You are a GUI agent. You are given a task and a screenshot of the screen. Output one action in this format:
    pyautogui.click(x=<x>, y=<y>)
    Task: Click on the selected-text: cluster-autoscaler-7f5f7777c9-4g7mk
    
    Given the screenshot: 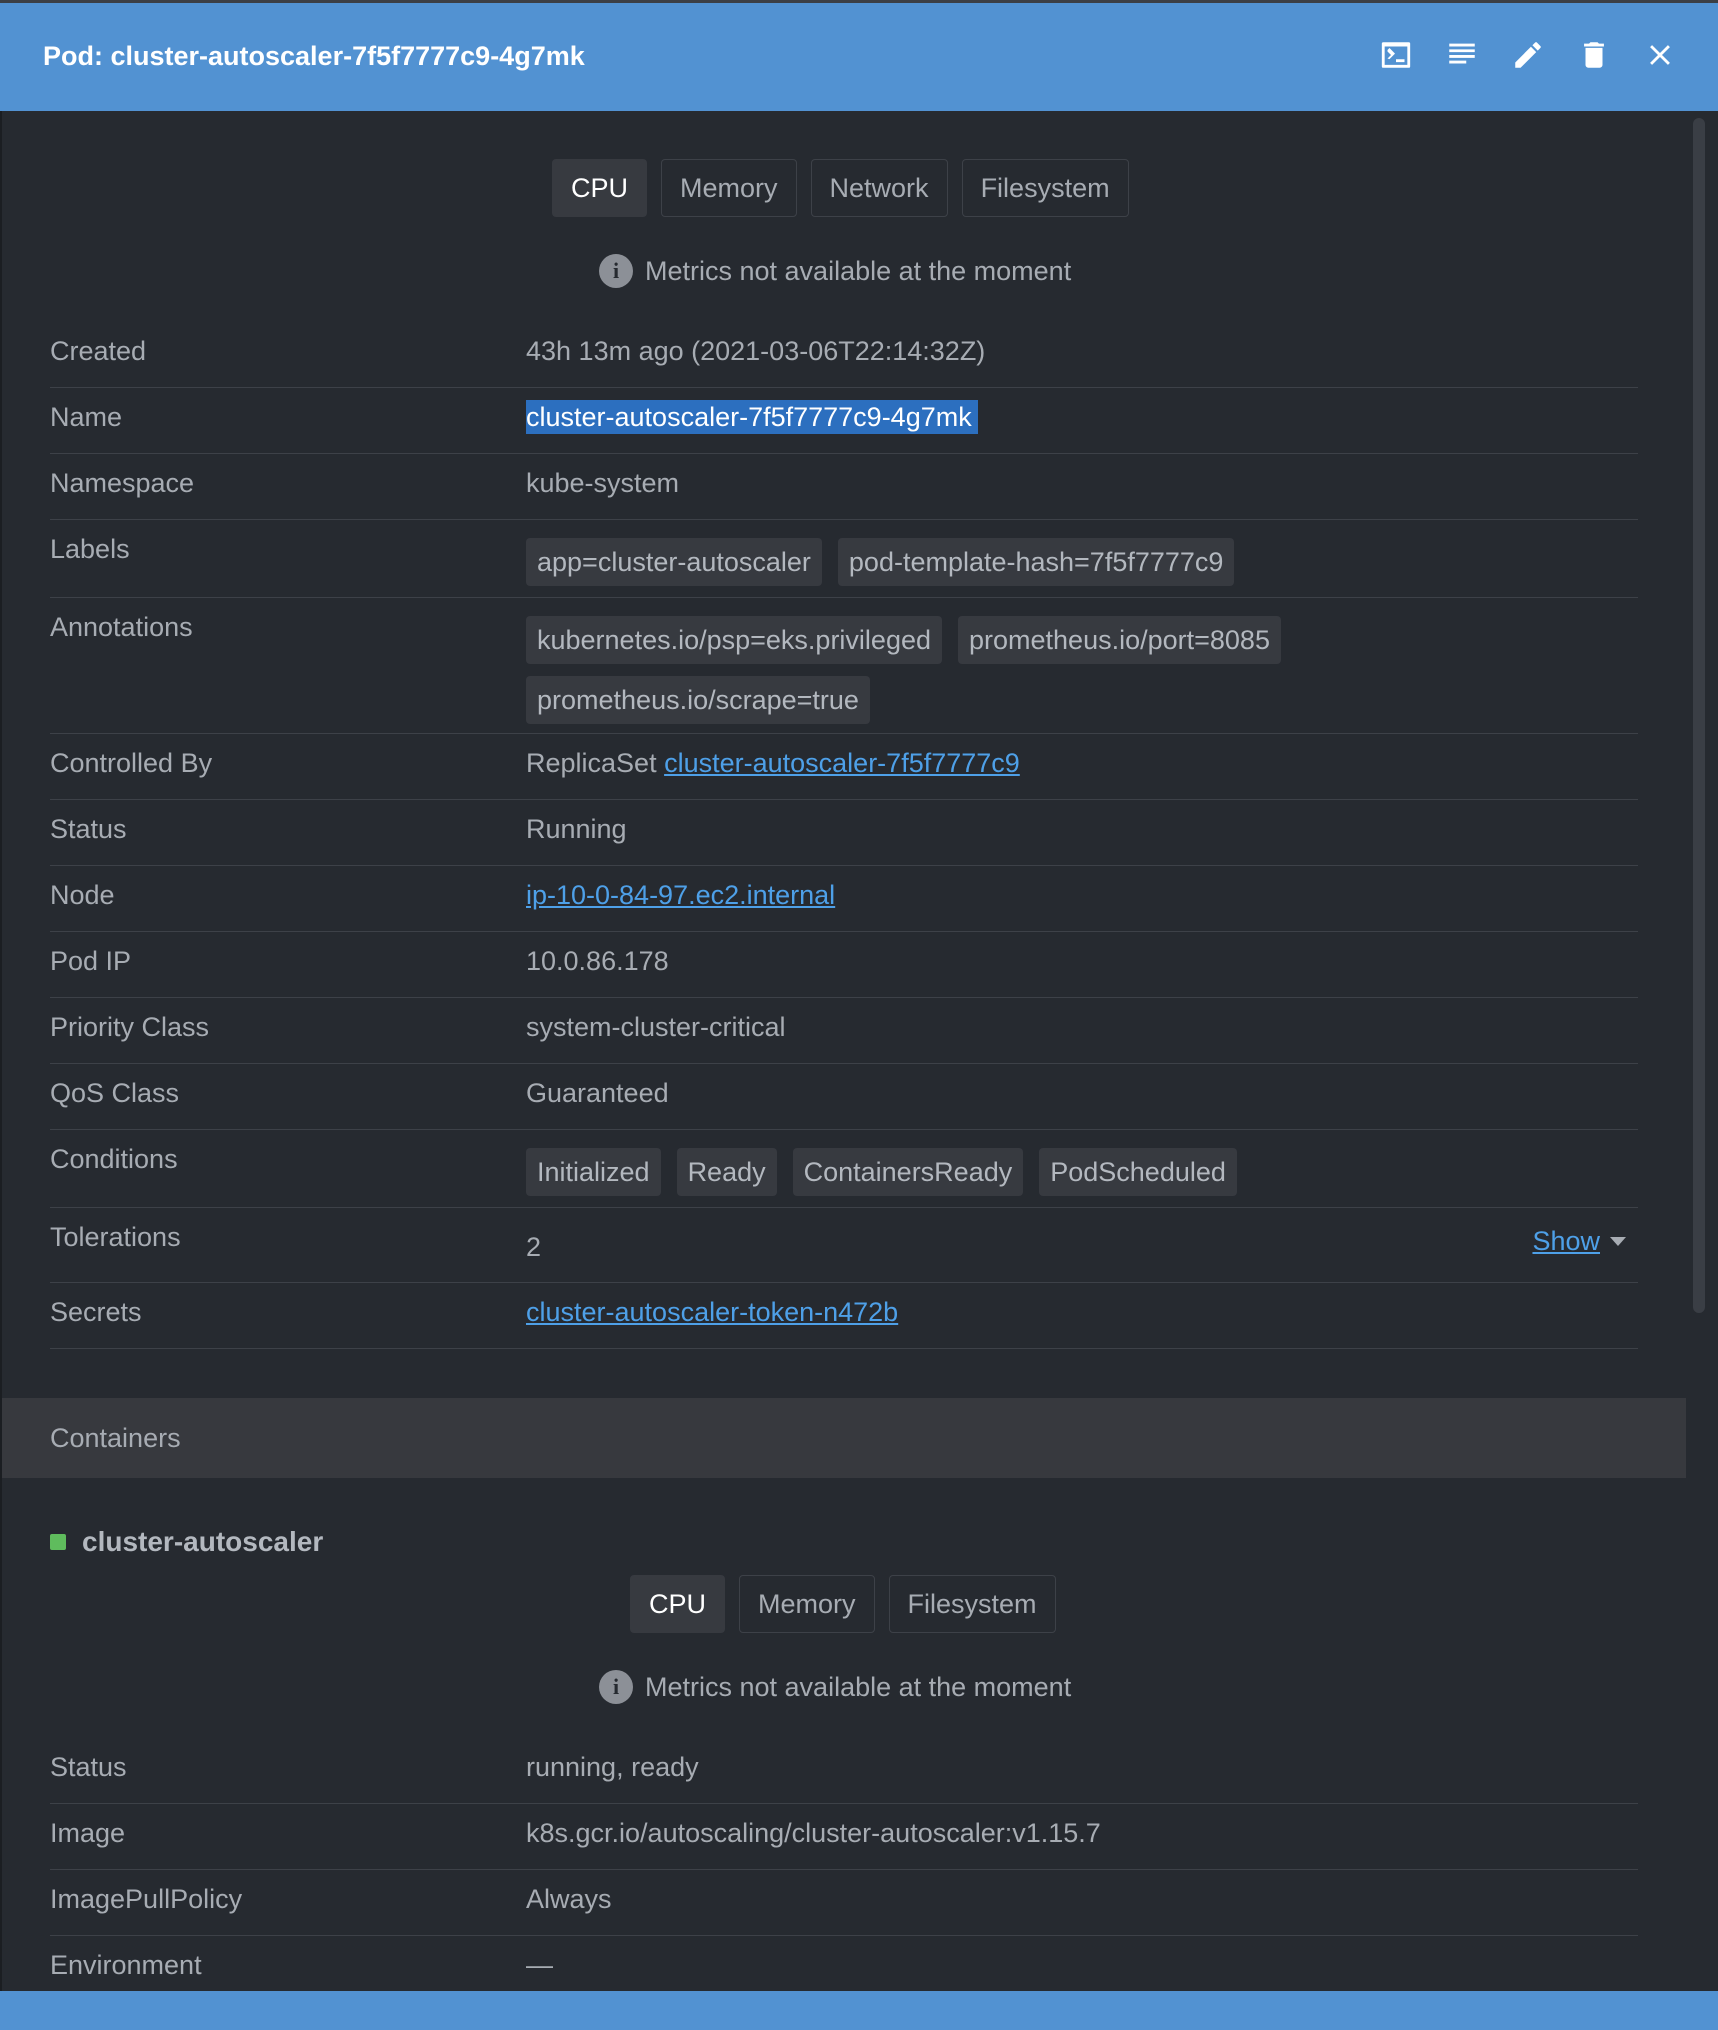 What is the action you would take?
    pyautogui.click(x=752, y=417)
    